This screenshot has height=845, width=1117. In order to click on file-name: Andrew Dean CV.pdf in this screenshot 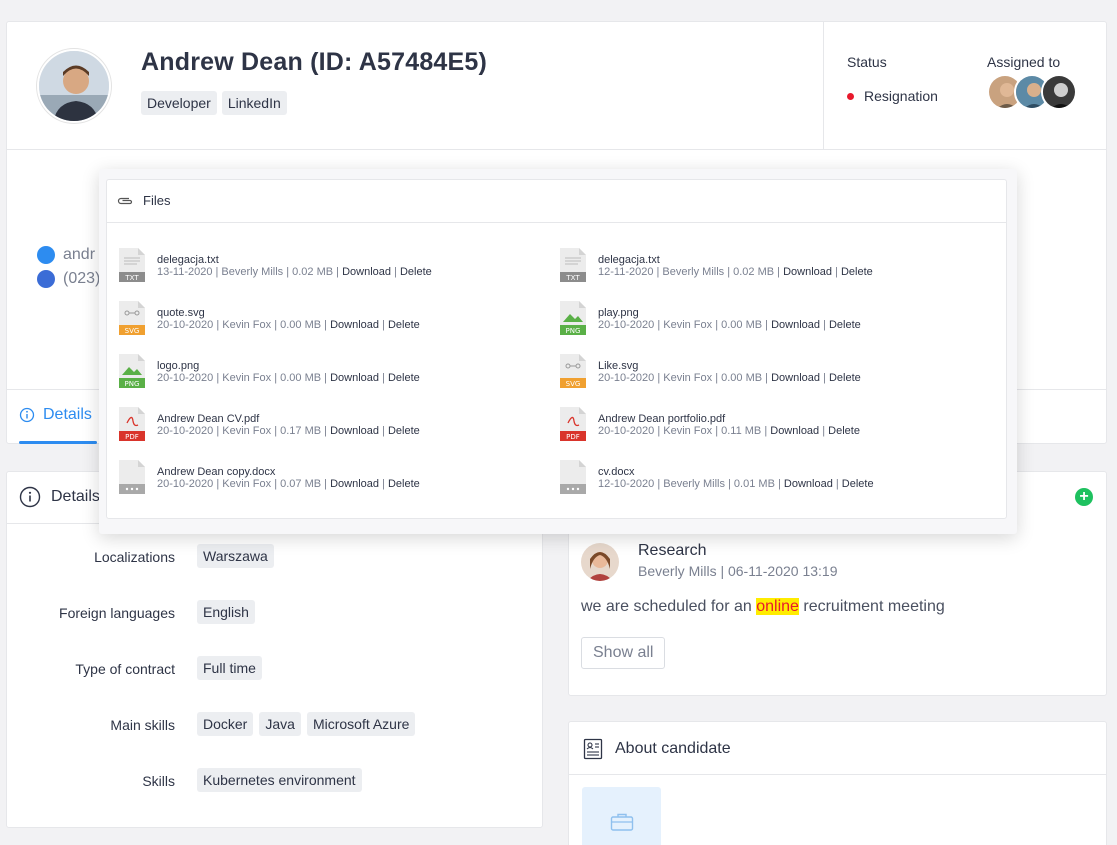, I will do `click(288, 419)`.